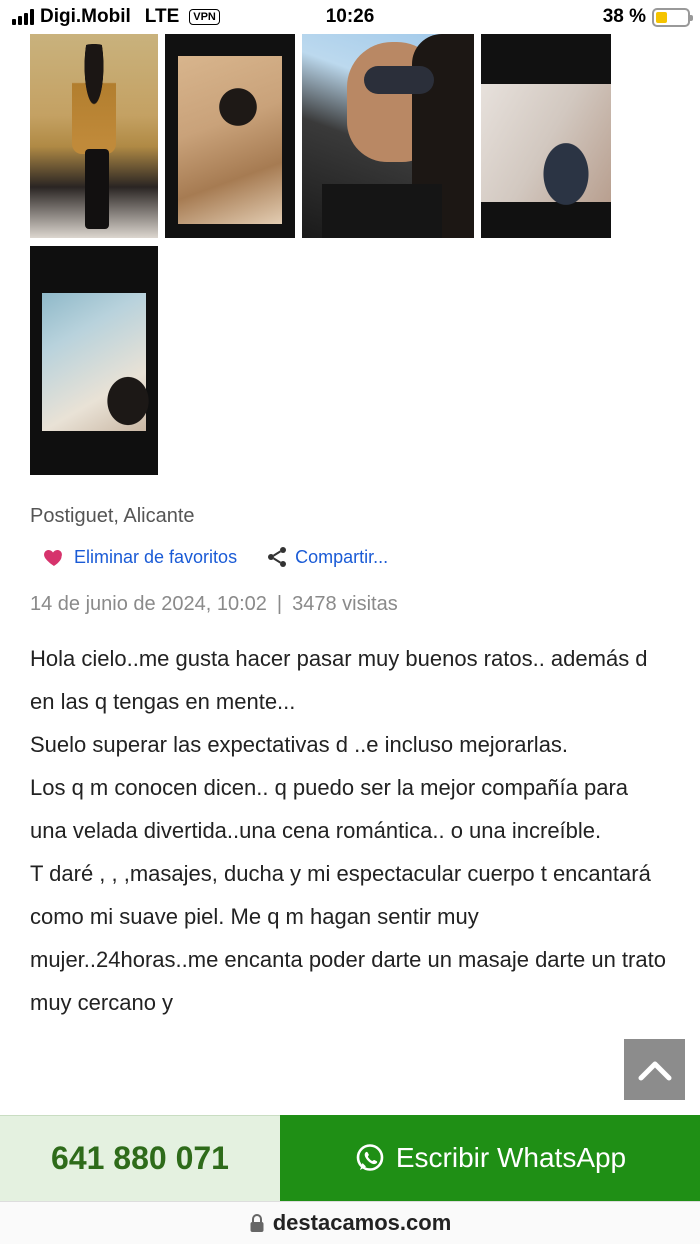 The width and height of the screenshot is (700, 1244). What do you see at coordinates (362, 1222) in the screenshot?
I see `url-domain: destacamos.com` at bounding box center [362, 1222].